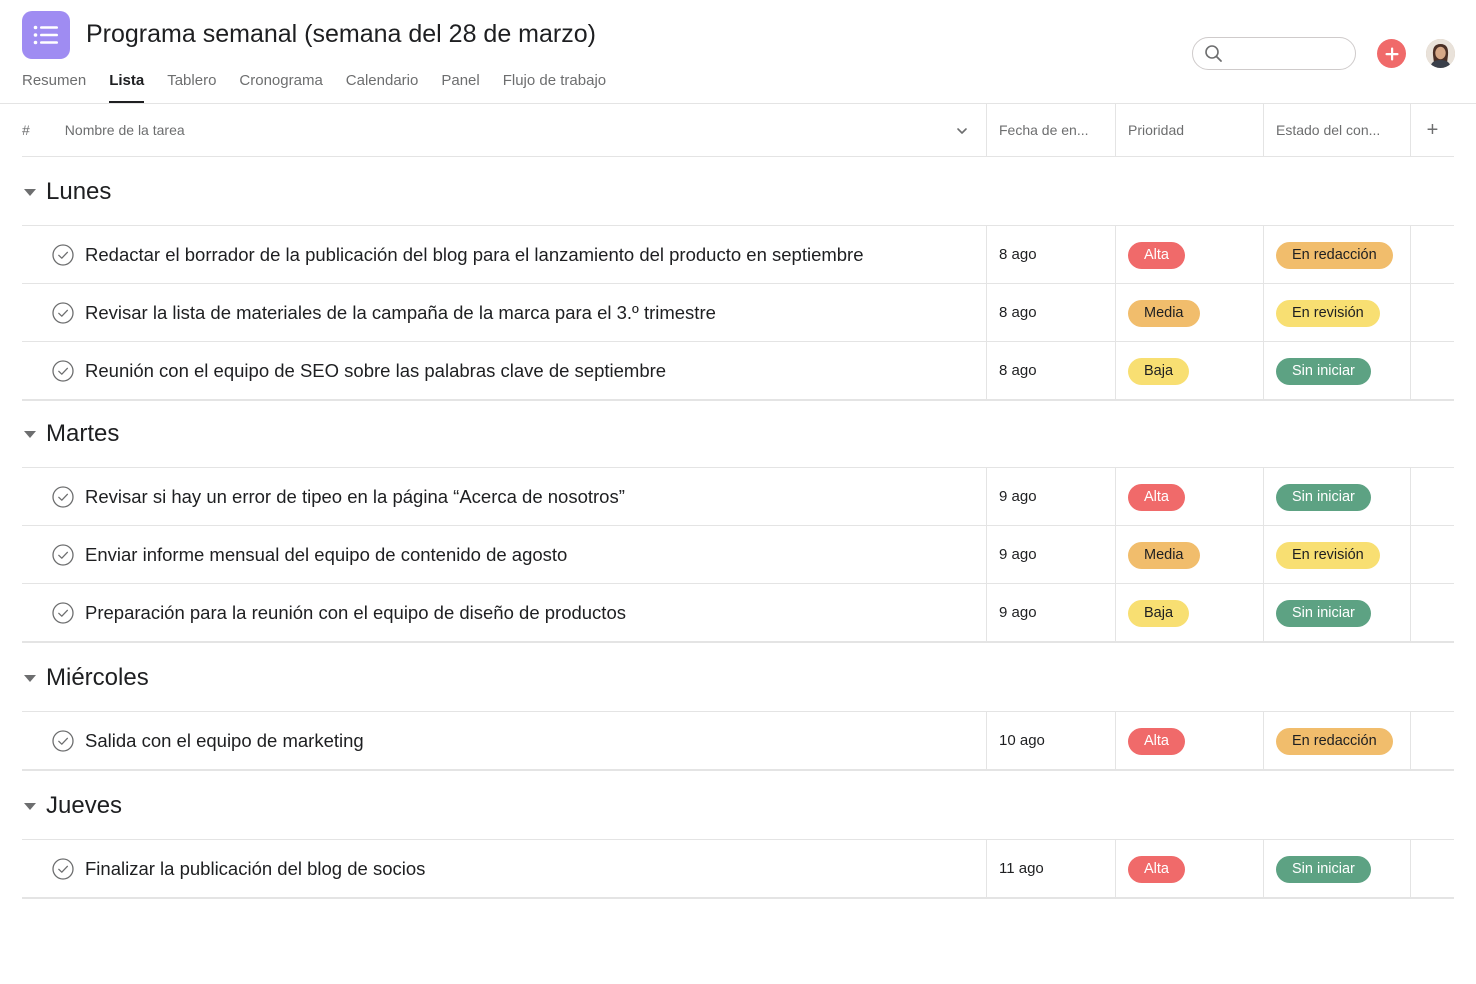 Image resolution: width=1476 pixels, height=984 pixels. Describe the element at coordinates (280, 87) in the screenshot. I see `tab-cronograma: Cronograma` at that location.